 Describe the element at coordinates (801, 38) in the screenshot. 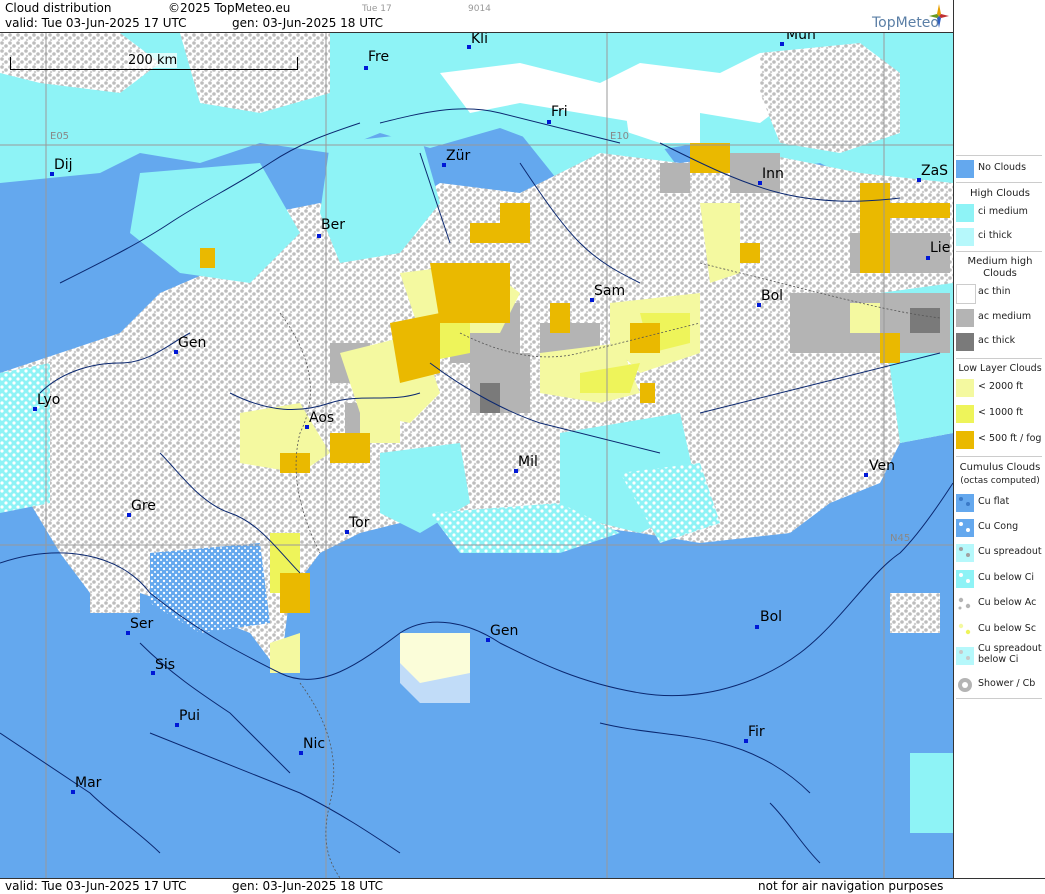

I see `city-mun: Mün` at that location.